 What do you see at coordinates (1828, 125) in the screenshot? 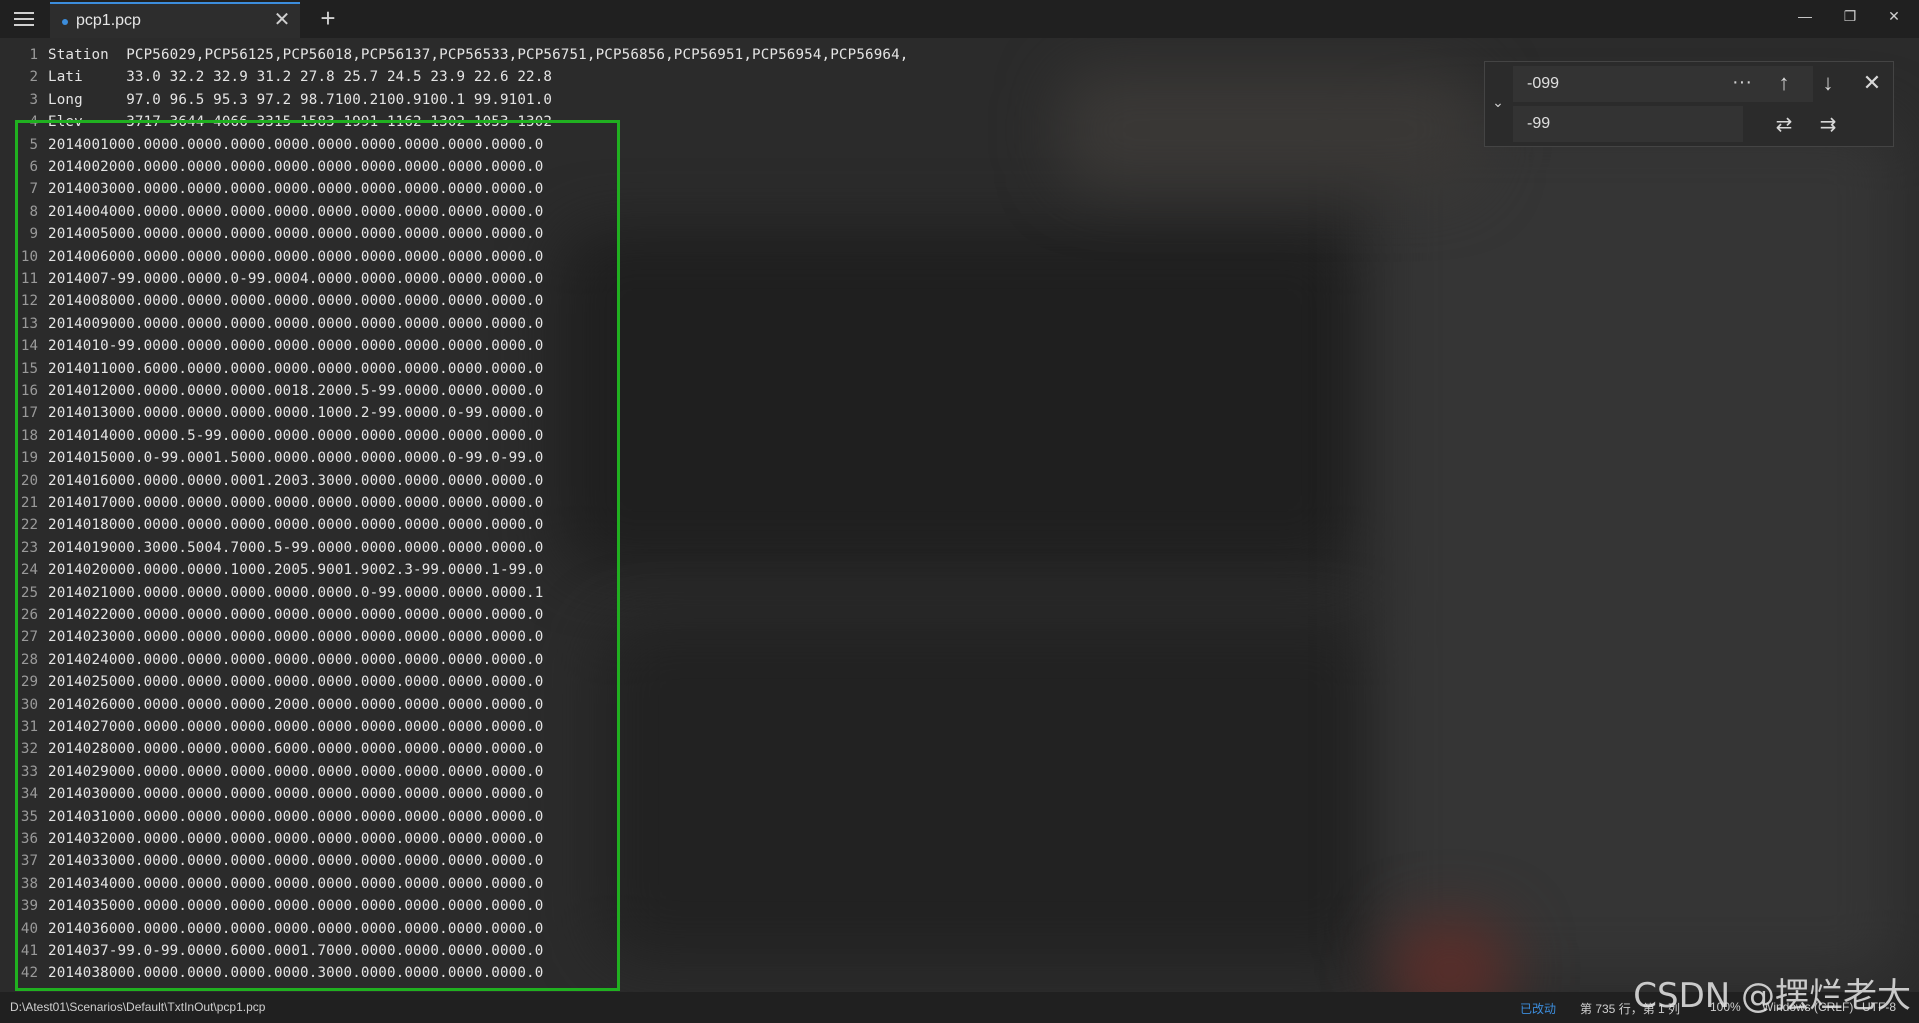
I see `replace-all-icon: ⇉` at bounding box center [1828, 125].